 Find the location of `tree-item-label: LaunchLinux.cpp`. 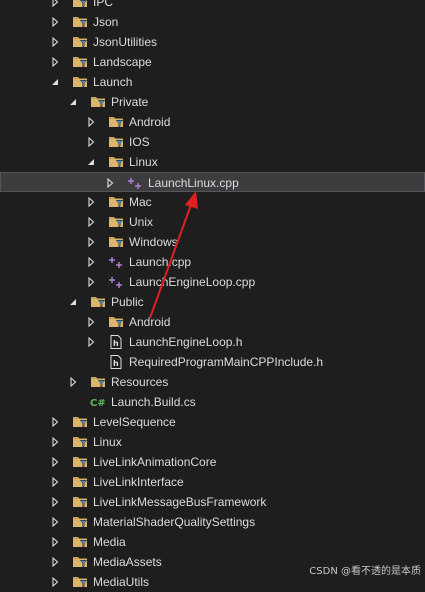

tree-item-label: LaunchLinux.cpp is located at coordinates (193, 183).